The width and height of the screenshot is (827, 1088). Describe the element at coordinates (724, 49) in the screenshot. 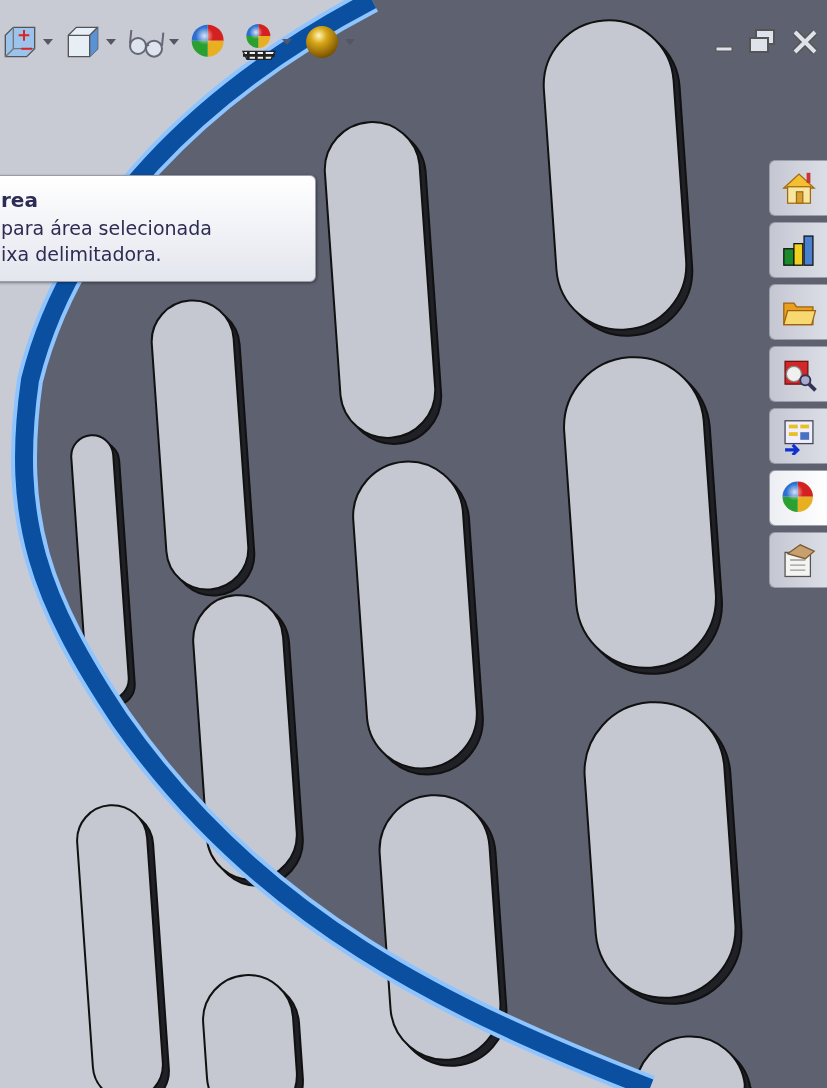

I see `minimize-icon` at that location.